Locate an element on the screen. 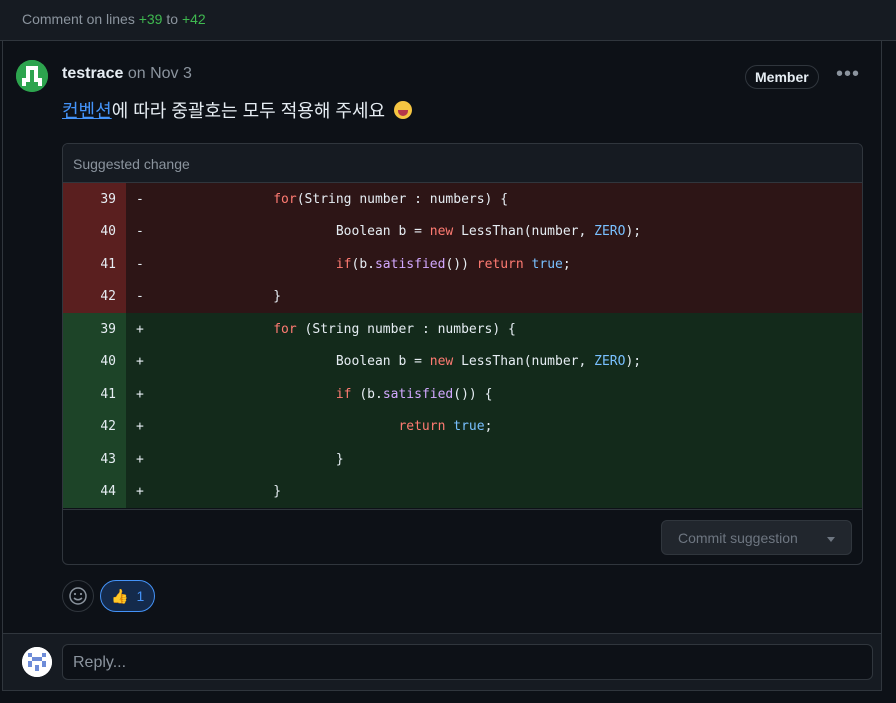 This screenshot has height=703, width=896. kebab-horizontal-icon: ••• is located at coordinates (848, 76).